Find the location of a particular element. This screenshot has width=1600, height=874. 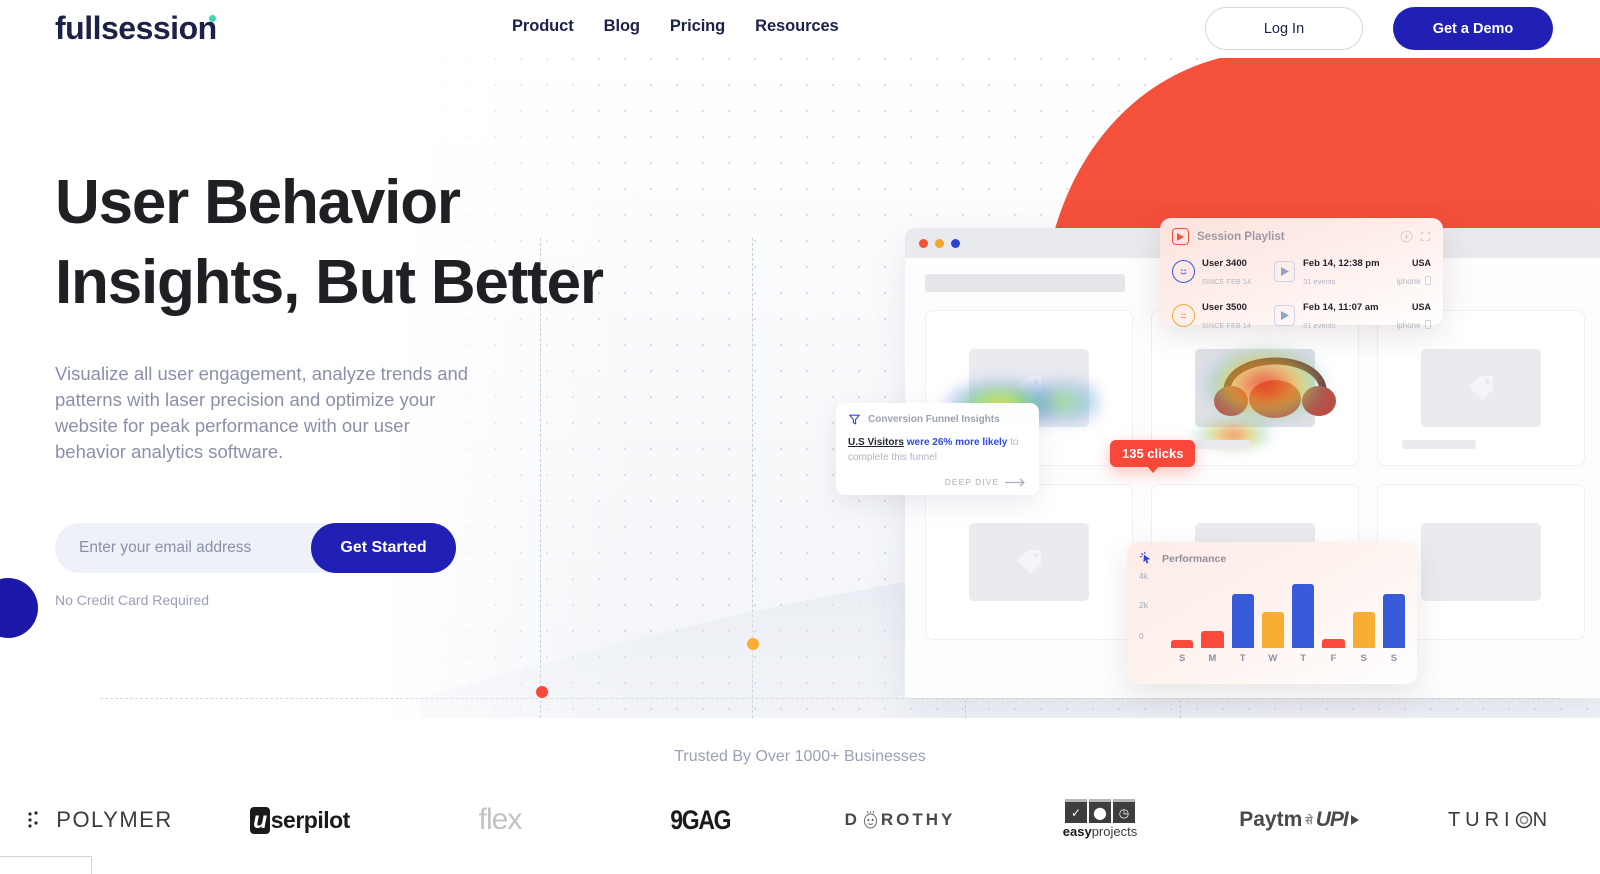

logo-userpilot-text: serpilot is located at coordinates (310, 819).